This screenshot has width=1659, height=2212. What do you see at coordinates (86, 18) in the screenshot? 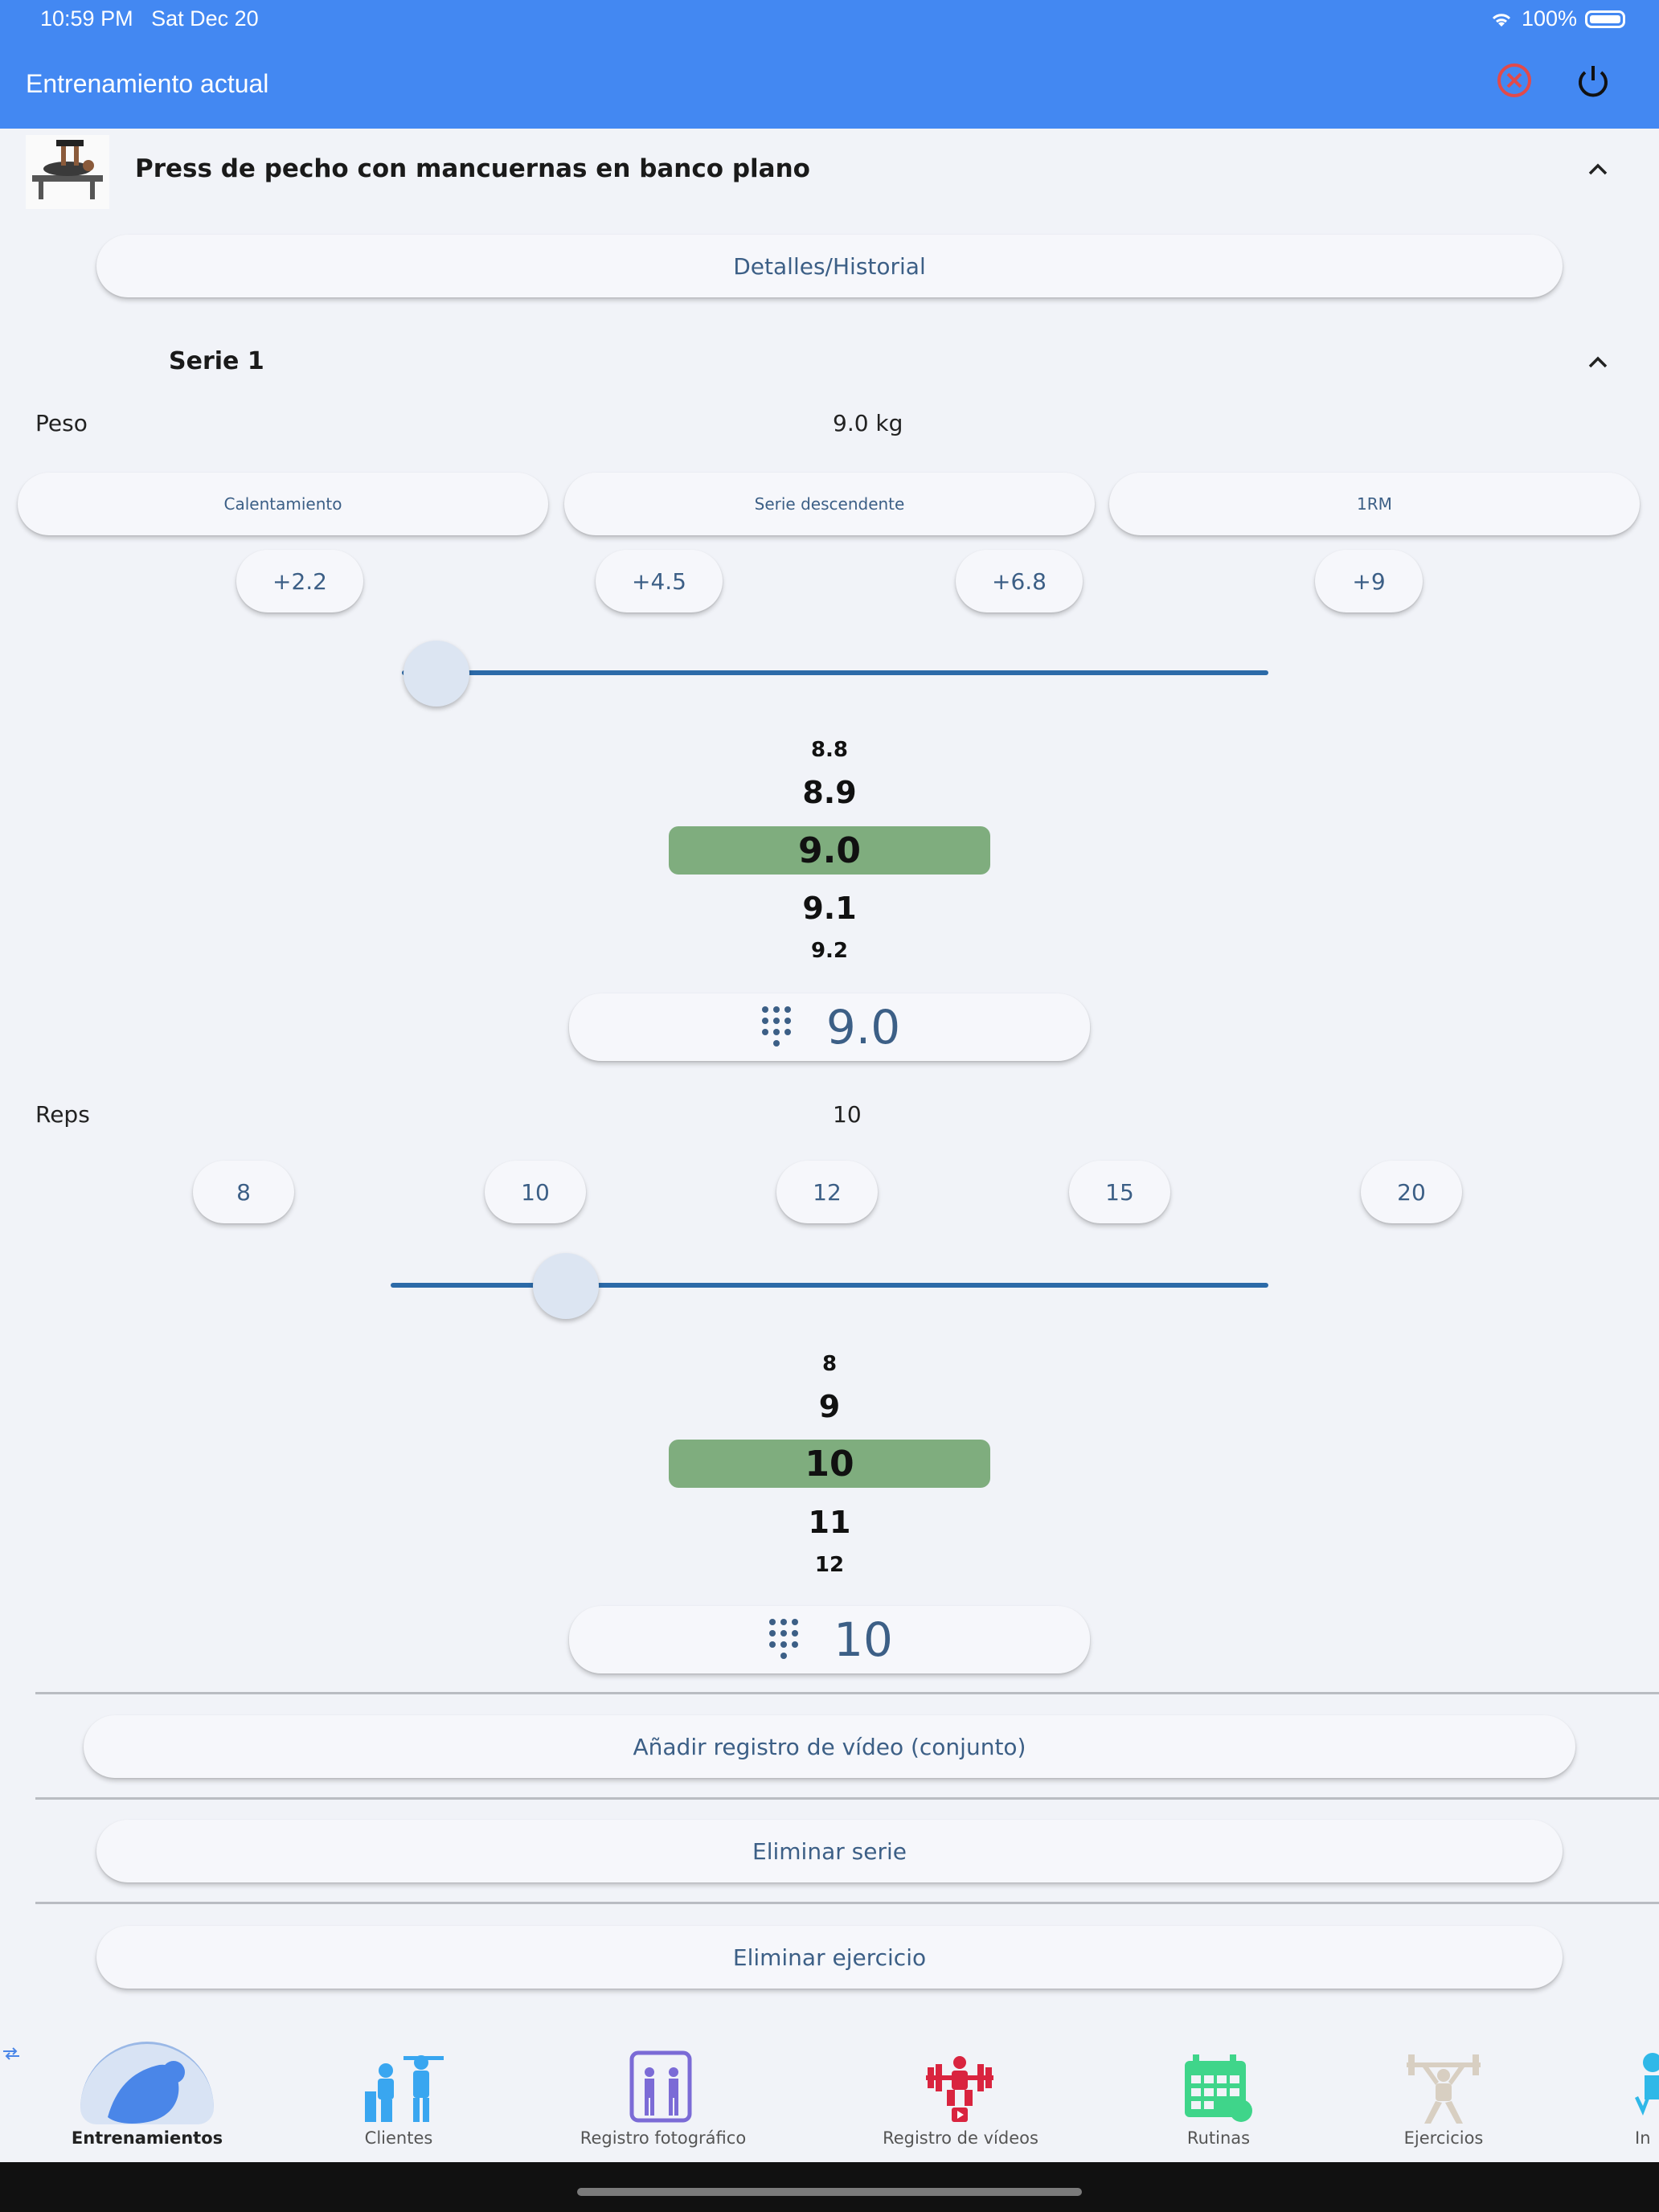
I see `status-time-text: 10:59 PM` at bounding box center [86, 18].